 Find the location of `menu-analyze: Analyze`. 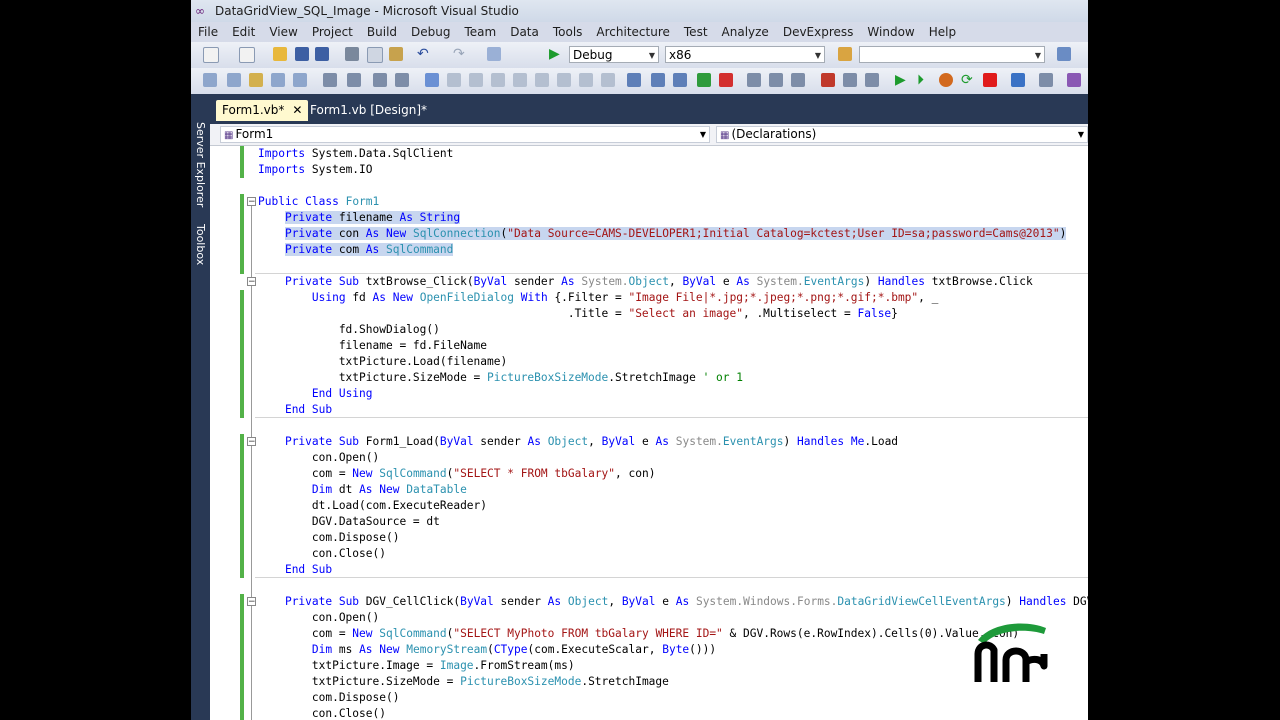

menu-analyze: Analyze is located at coordinates (745, 32).